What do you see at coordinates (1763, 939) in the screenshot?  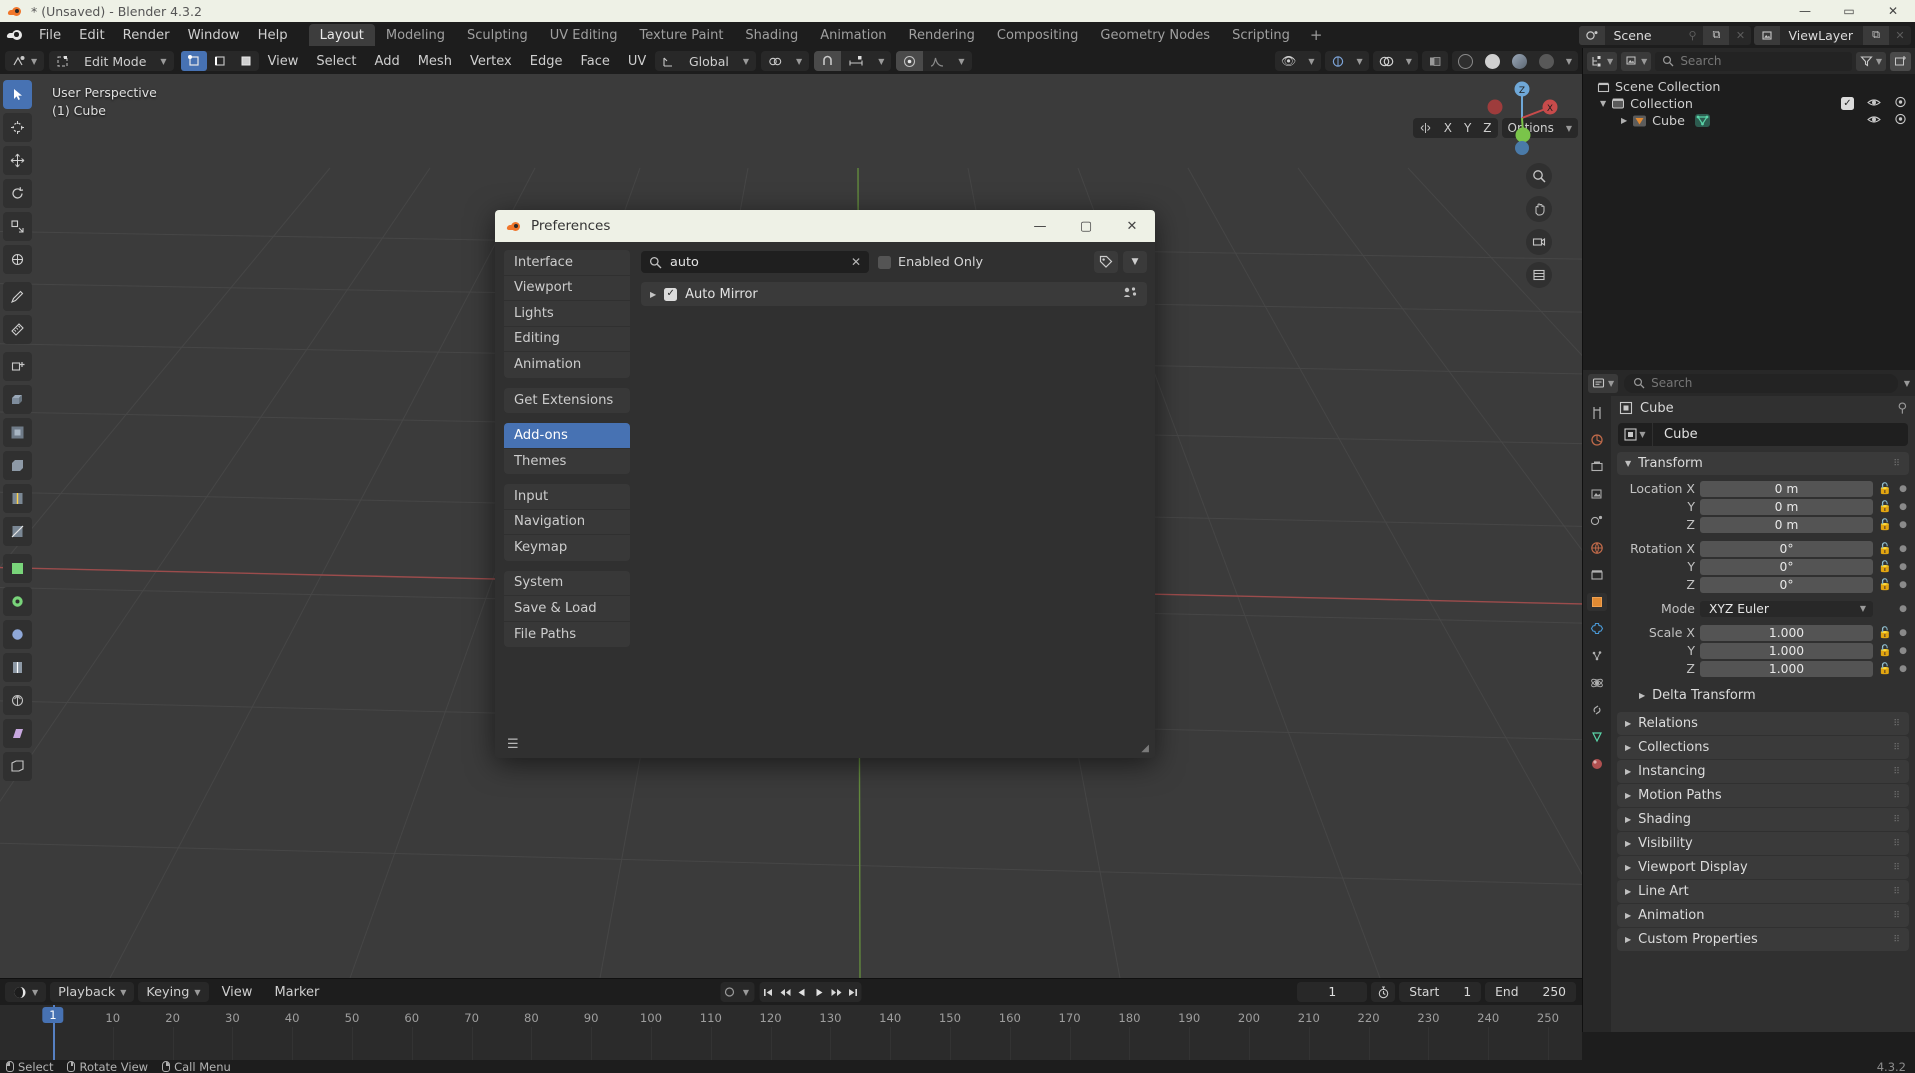 I see `panel-custom-properties: ▶ Custom Properties ⠿` at bounding box center [1763, 939].